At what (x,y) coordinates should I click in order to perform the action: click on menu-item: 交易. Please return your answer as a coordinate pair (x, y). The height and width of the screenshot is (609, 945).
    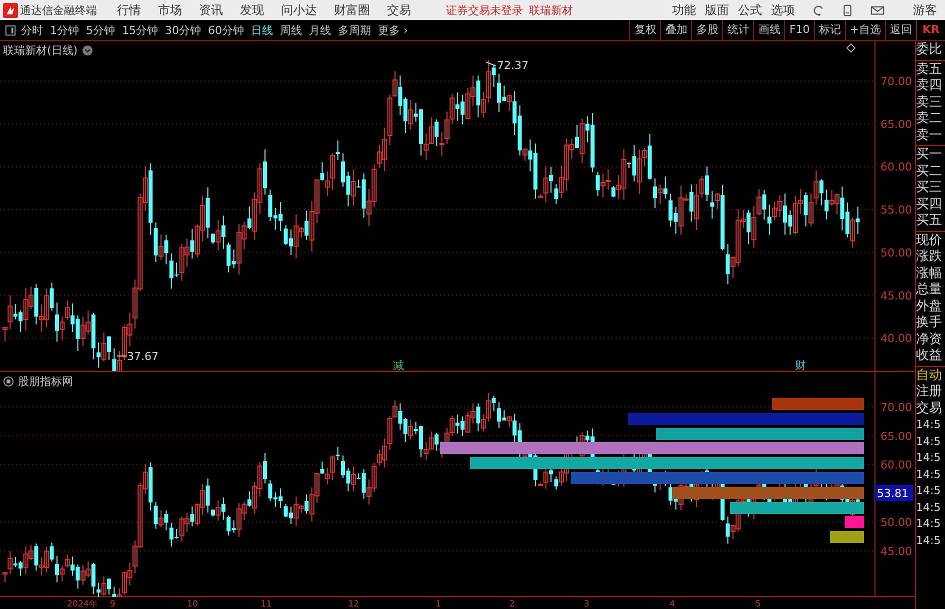
    Looking at the image, I should click on (399, 10).